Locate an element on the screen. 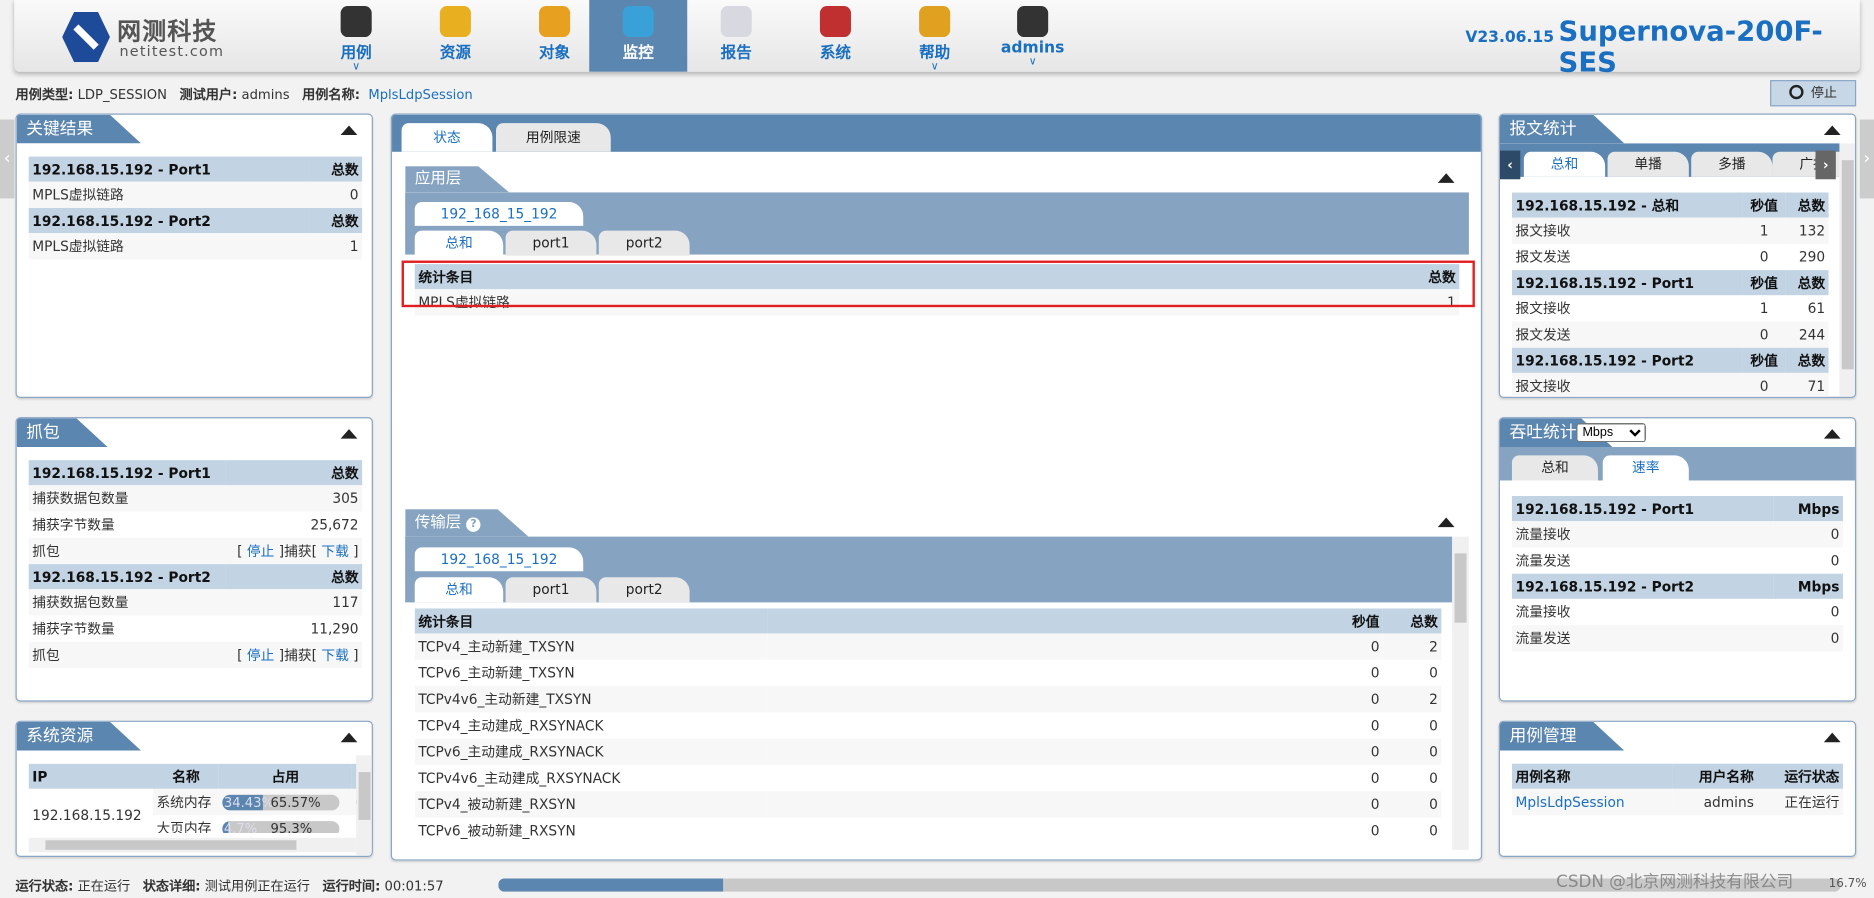 The height and width of the screenshot is (898, 1874). app-tab-0: 总和 is located at coordinates (459, 243).